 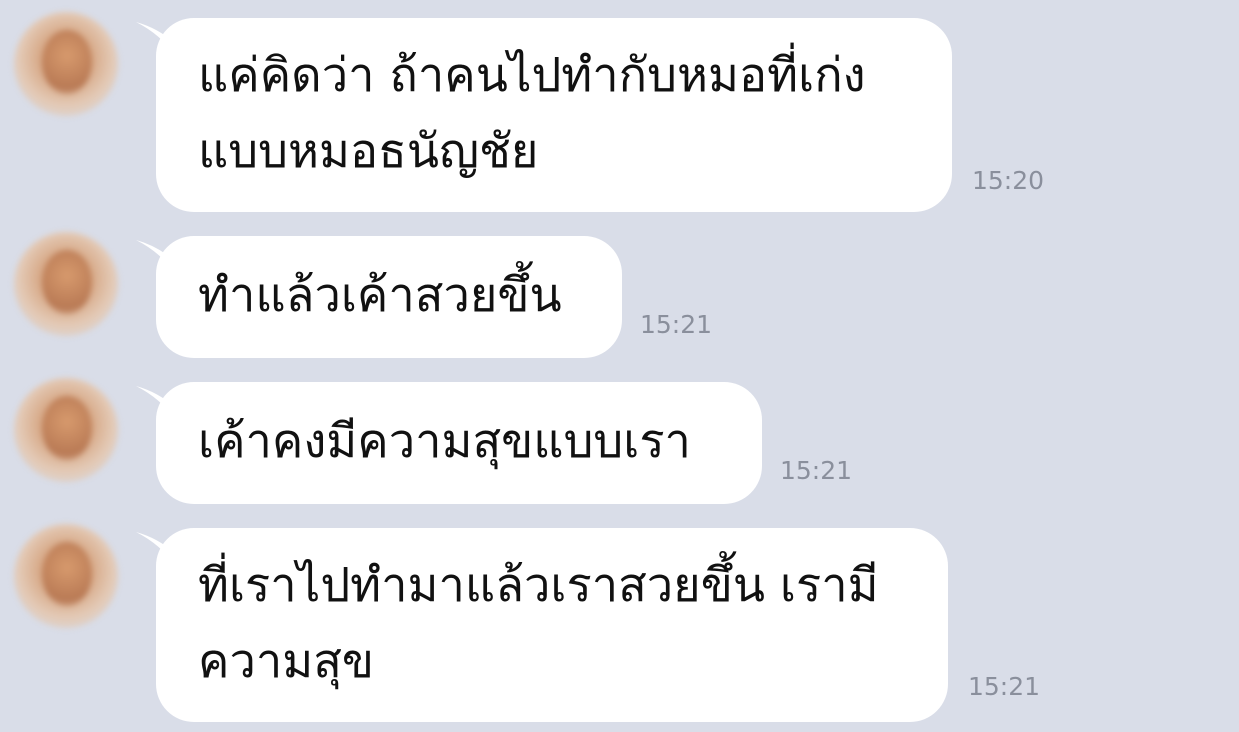 What do you see at coordinates (532, 75) in the screenshot?
I see `message-text-line: แค่คิดว่า ถ้าคนไปทำกับหมอที่เก่ง` at bounding box center [532, 75].